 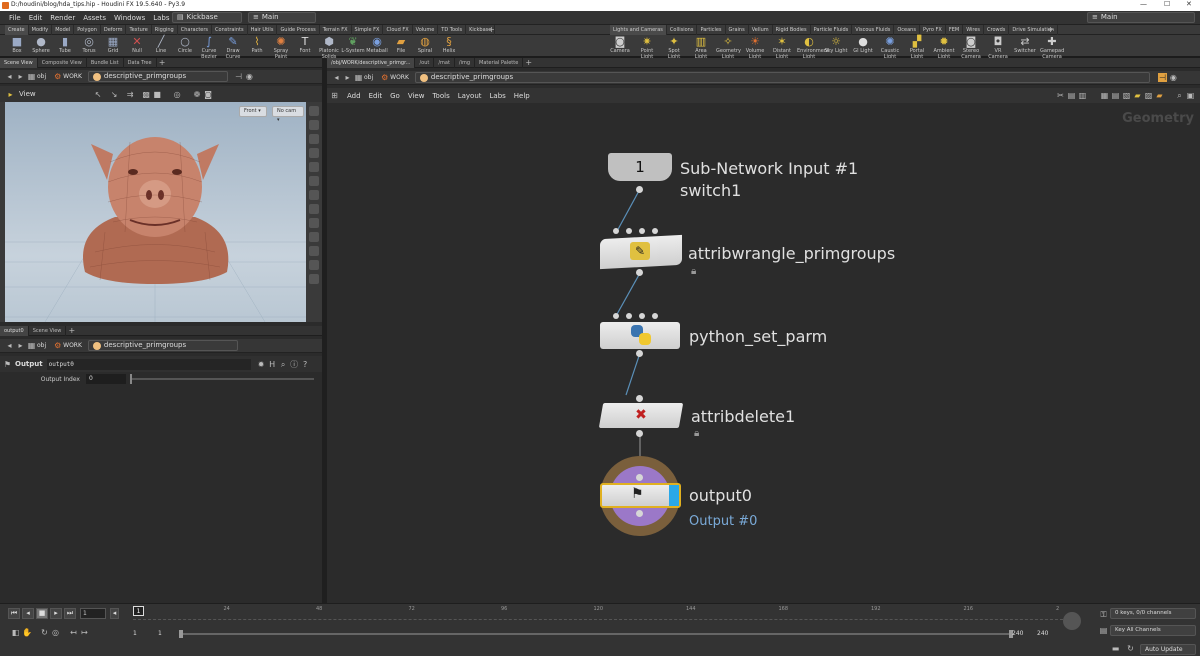 What do you see at coordinates (755, 48) in the screenshot?
I see `tool-volume-light: ☀ Volume Light` at bounding box center [755, 48].